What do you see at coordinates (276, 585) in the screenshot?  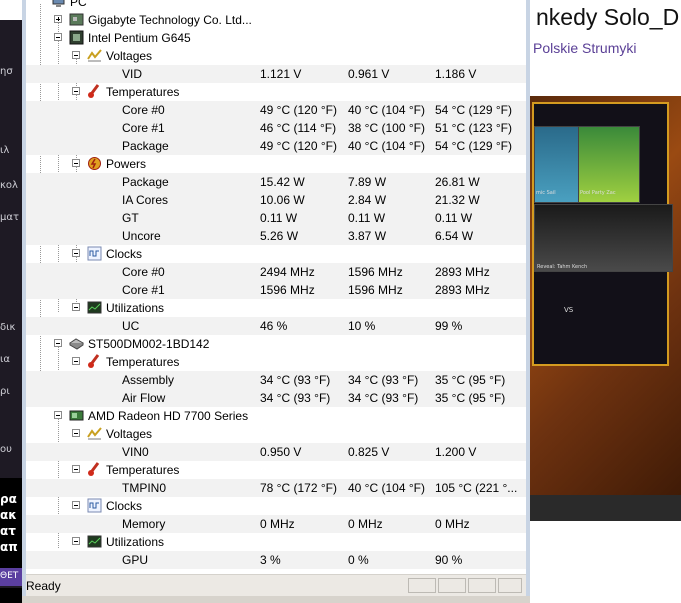 I see `status-bar: Ready` at bounding box center [276, 585].